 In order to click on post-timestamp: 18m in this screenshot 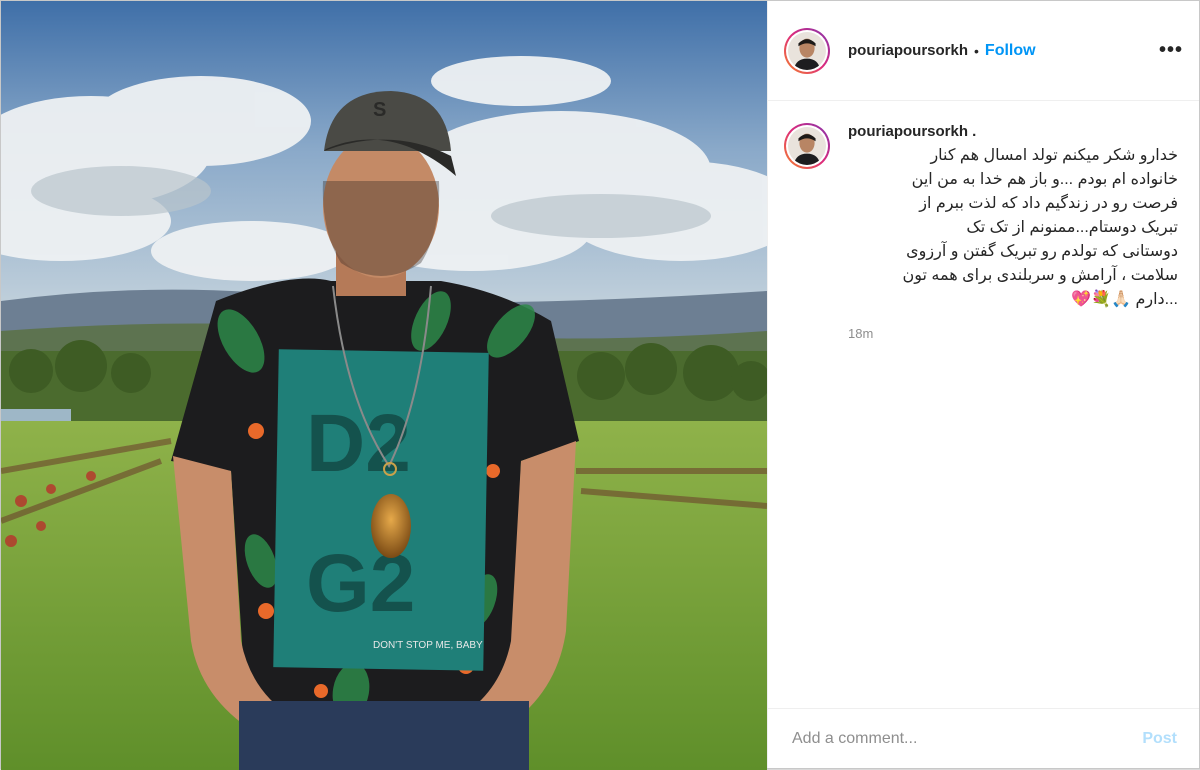, I will do `click(1013, 333)`.